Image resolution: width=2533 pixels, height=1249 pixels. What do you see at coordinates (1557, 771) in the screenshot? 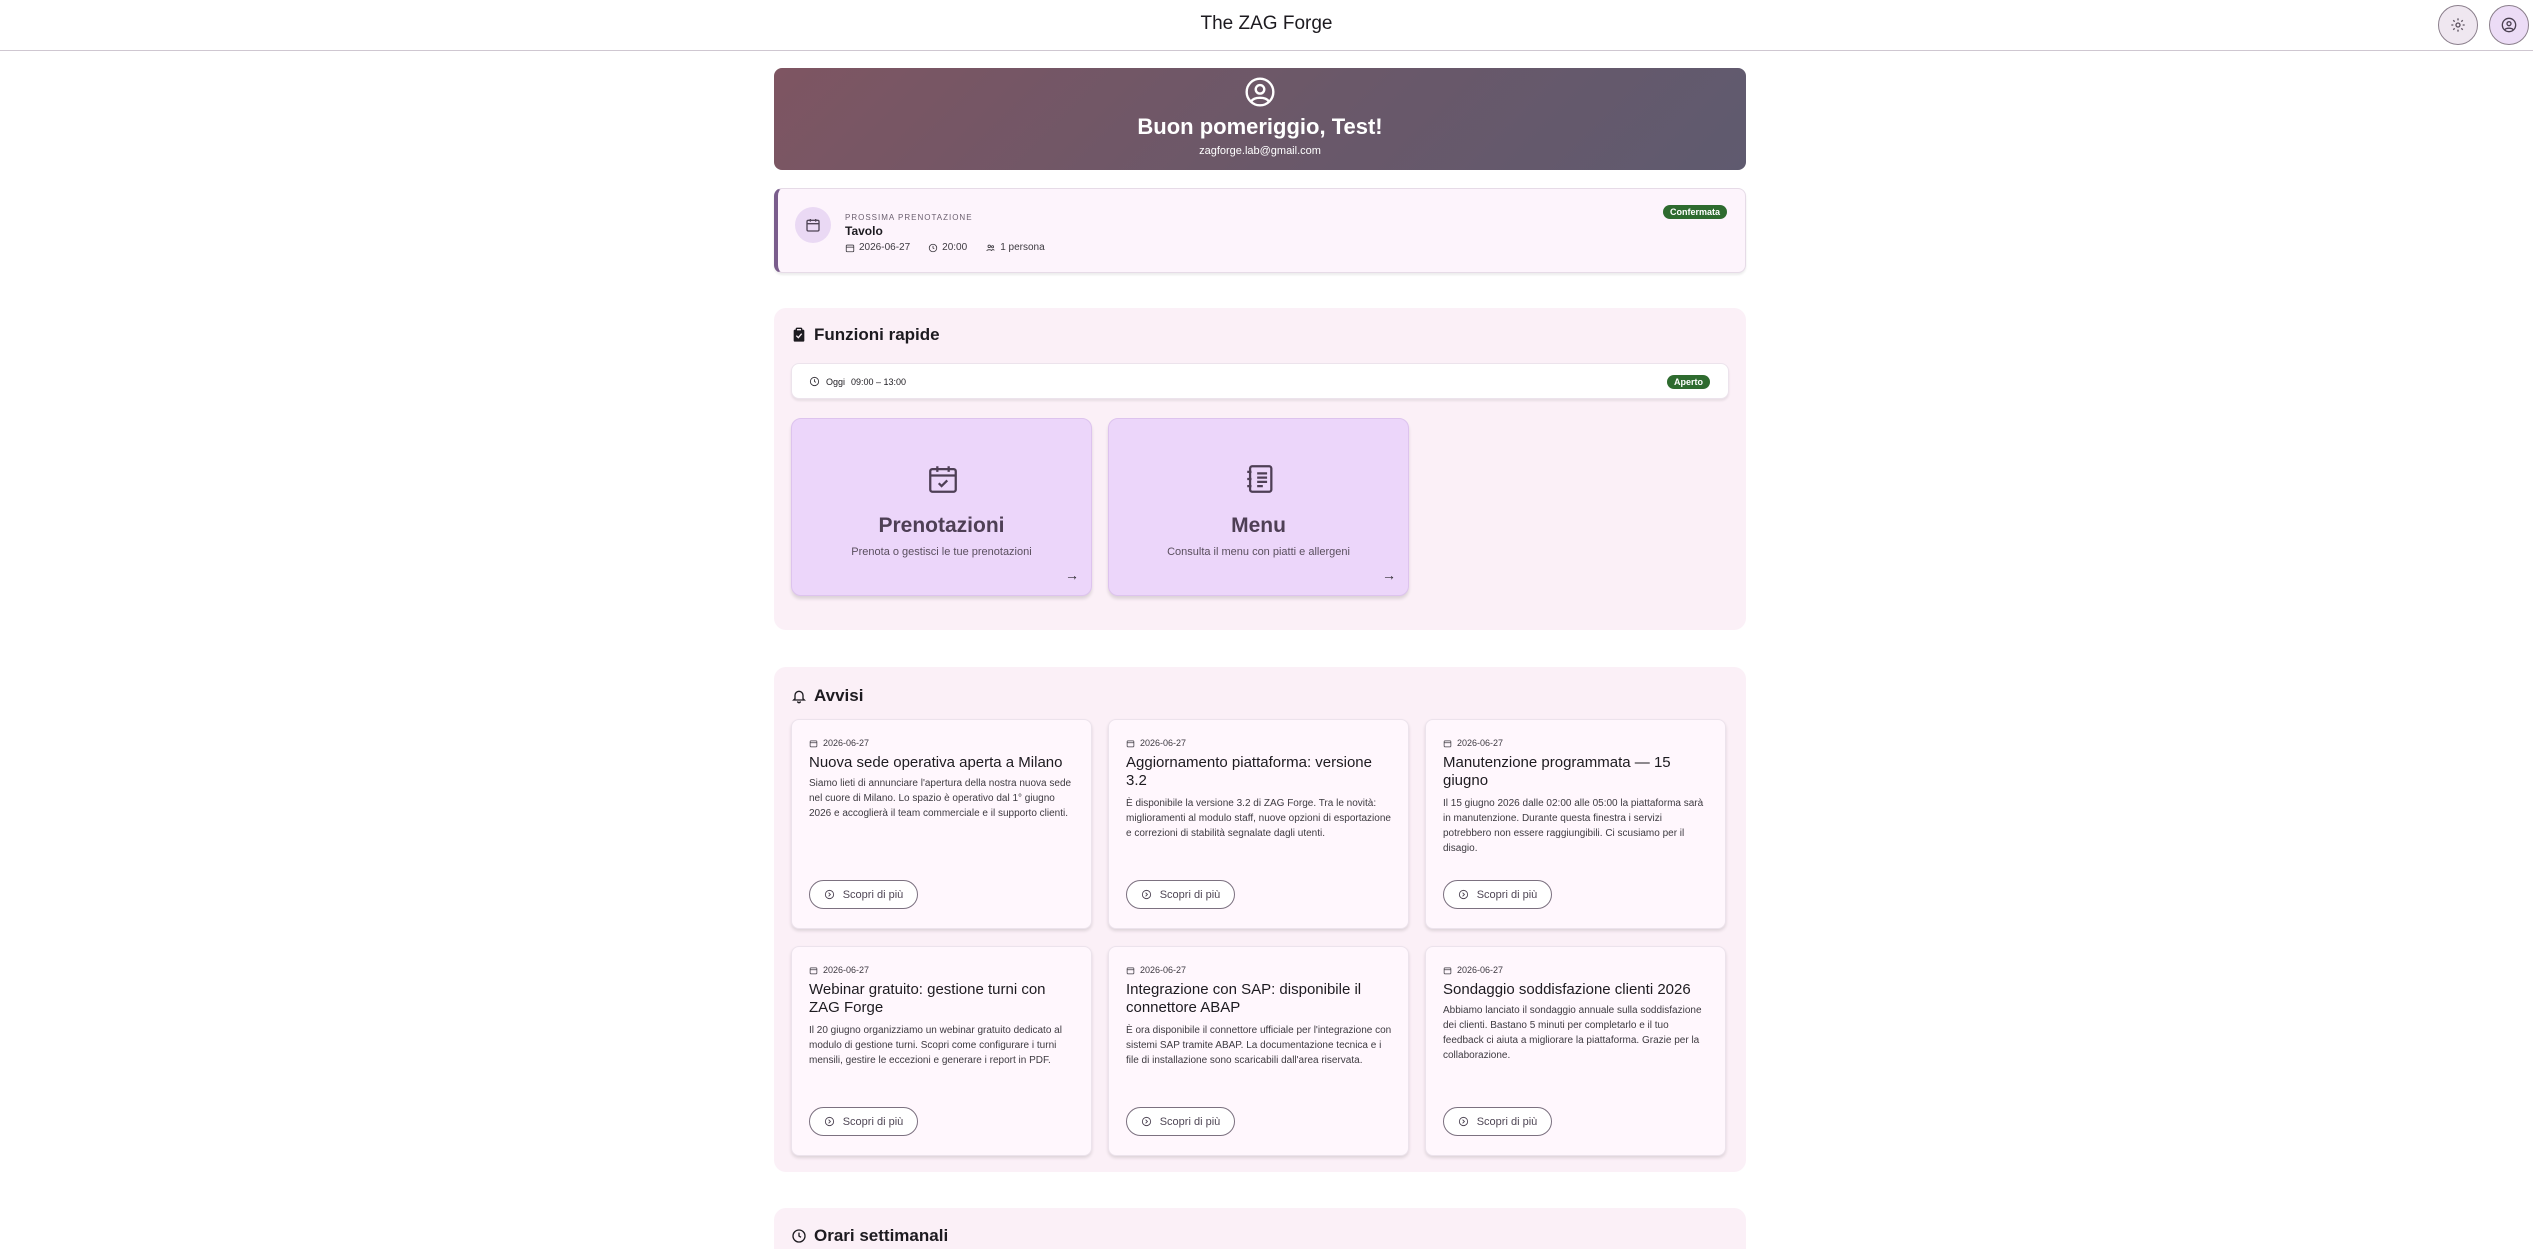
I see `notice-title: Manutenzione programmata — 15 giugno` at bounding box center [1557, 771].